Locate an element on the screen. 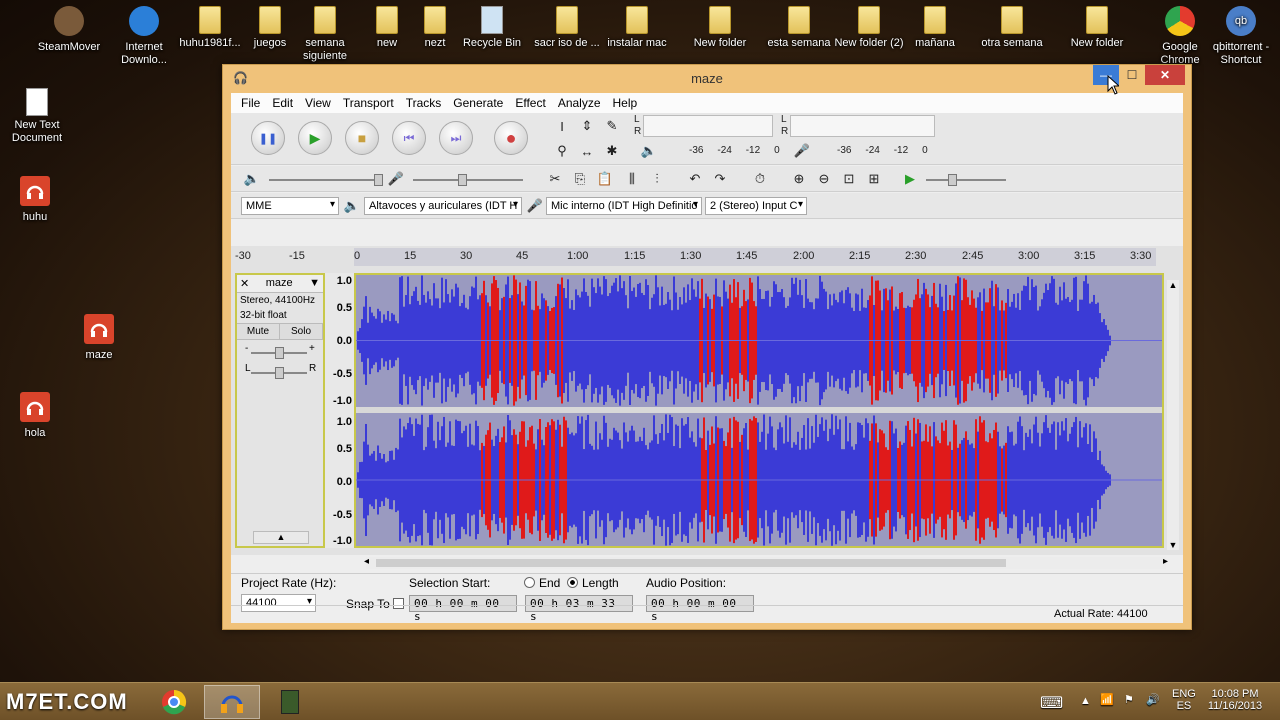 The height and width of the screenshot is (720, 1280). skip-to-end-button: ⏭ is located at coordinates (456, 138).